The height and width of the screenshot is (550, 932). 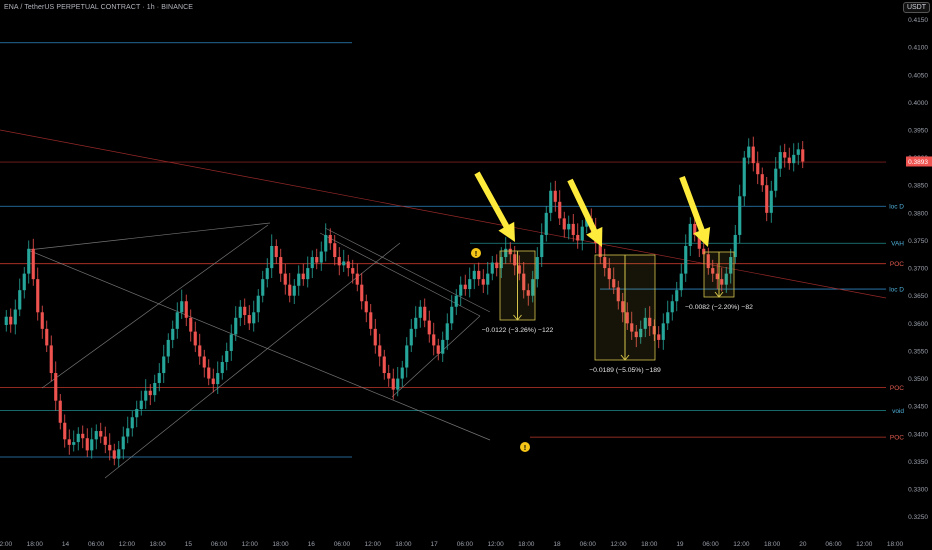 What do you see at coordinates (803, 544) in the screenshot?
I see `x-tick-label: 20` at bounding box center [803, 544].